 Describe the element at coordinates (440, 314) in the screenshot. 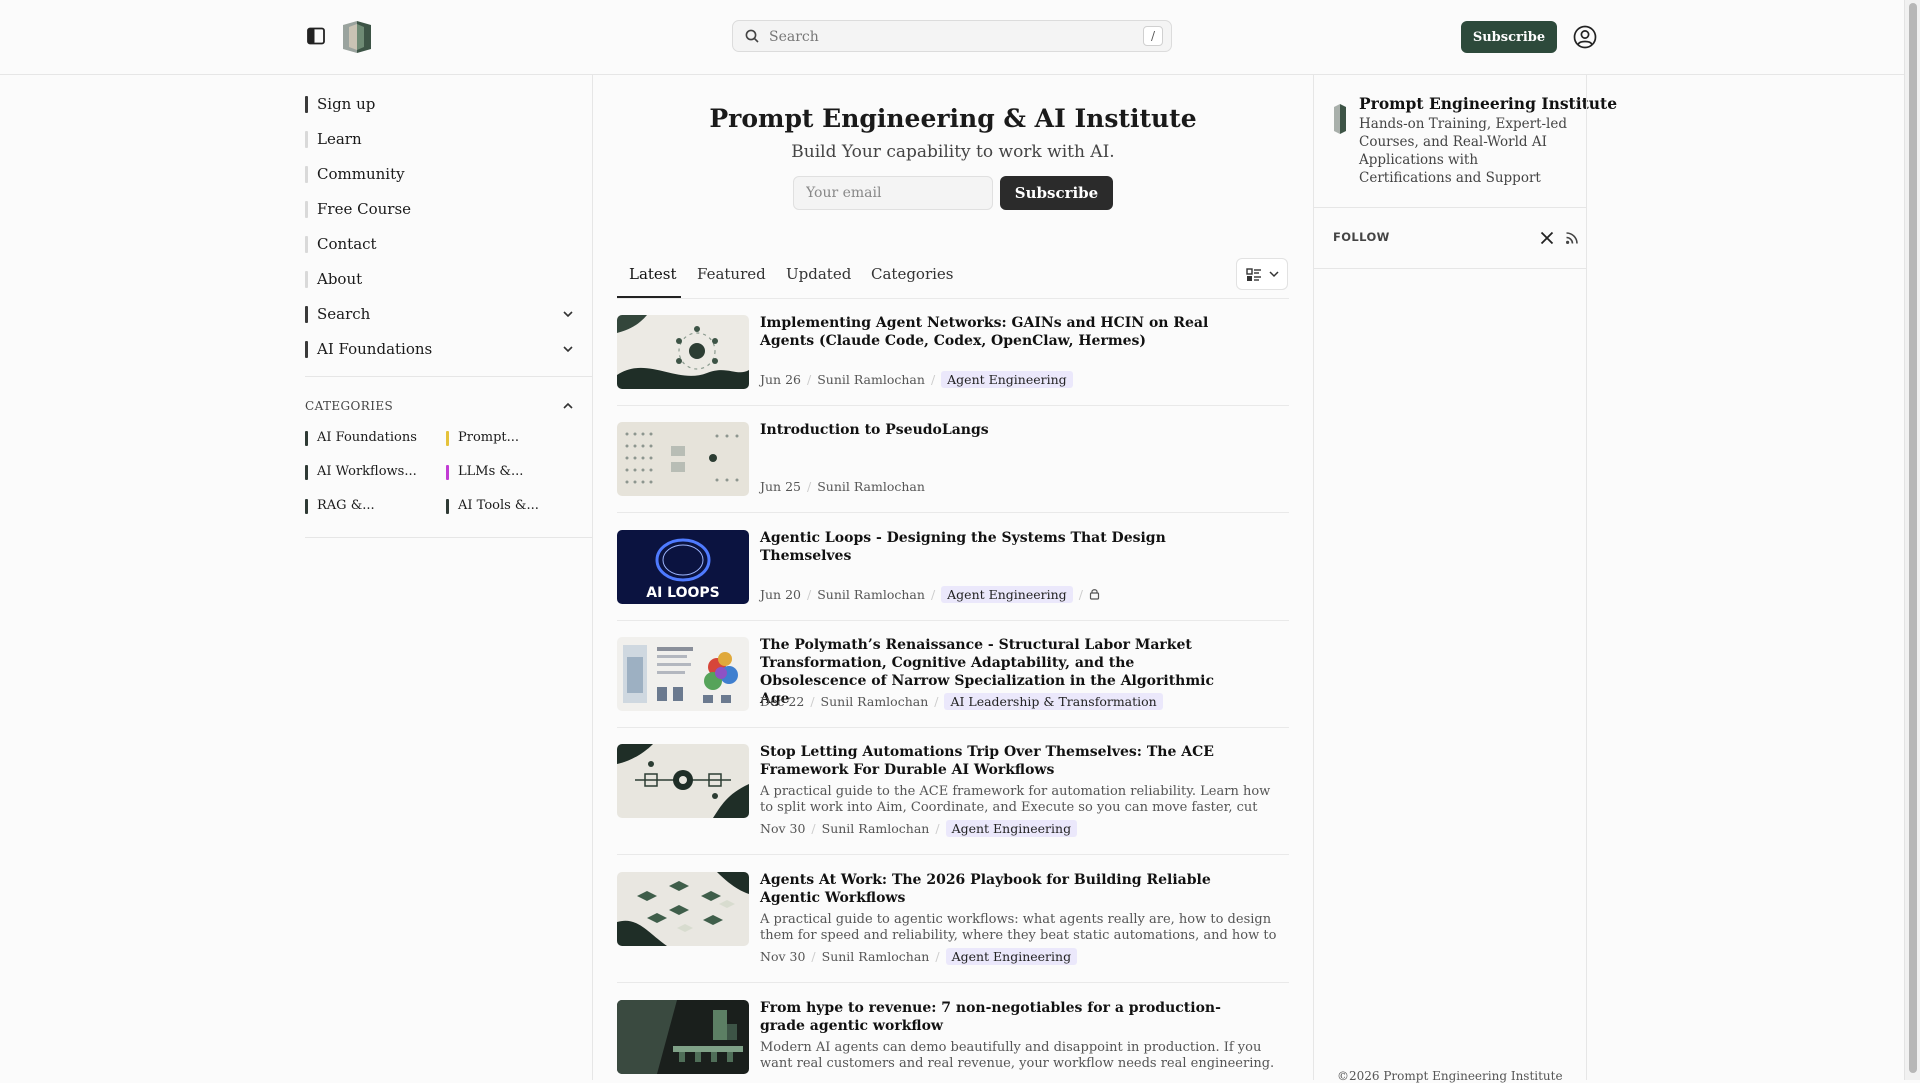

I see `nav-item-search: Search` at that location.